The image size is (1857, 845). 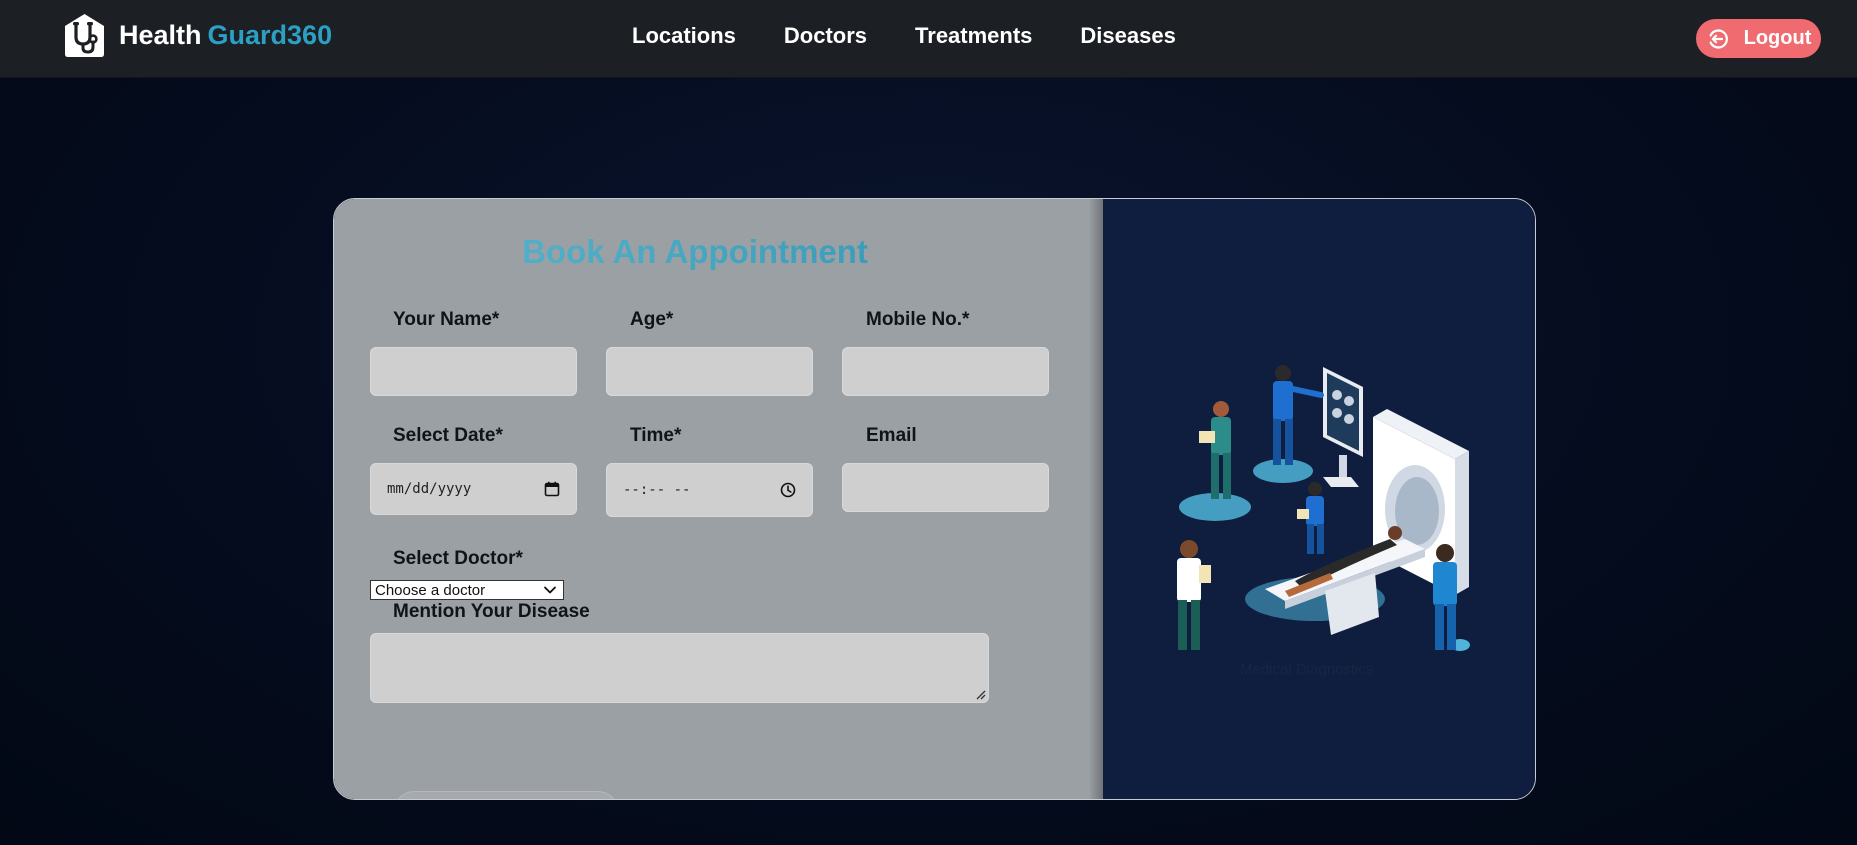 What do you see at coordinates (1307, 669) in the screenshot?
I see `illustration-caption: Medical Diagnostics` at bounding box center [1307, 669].